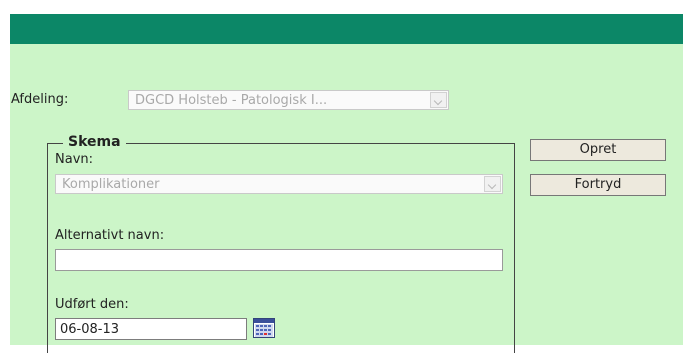 The width and height of the screenshot is (683, 353). What do you see at coordinates (151, 329) in the screenshot?
I see `udfoert-den-input` at bounding box center [151, 329].